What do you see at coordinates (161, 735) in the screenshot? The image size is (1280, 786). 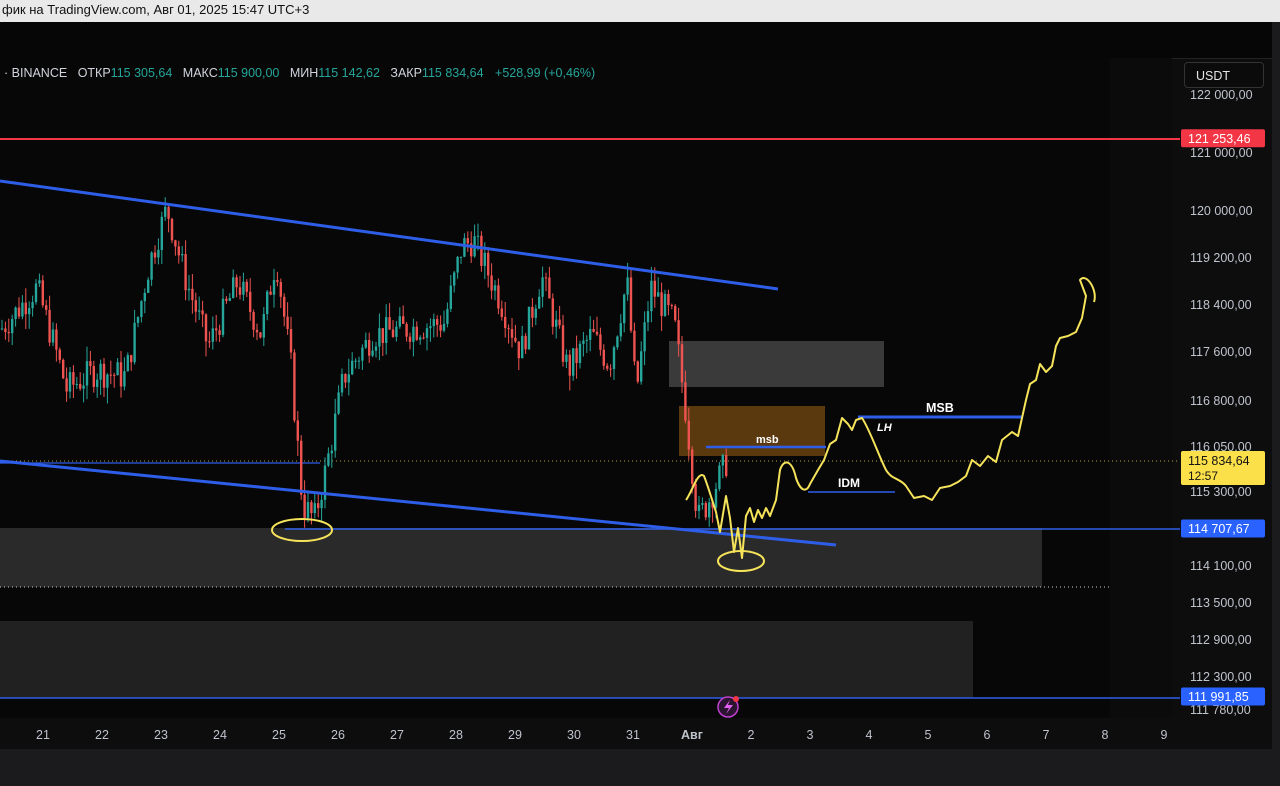 I see `time-axis-label: 23` at bounding box center [161, 735].